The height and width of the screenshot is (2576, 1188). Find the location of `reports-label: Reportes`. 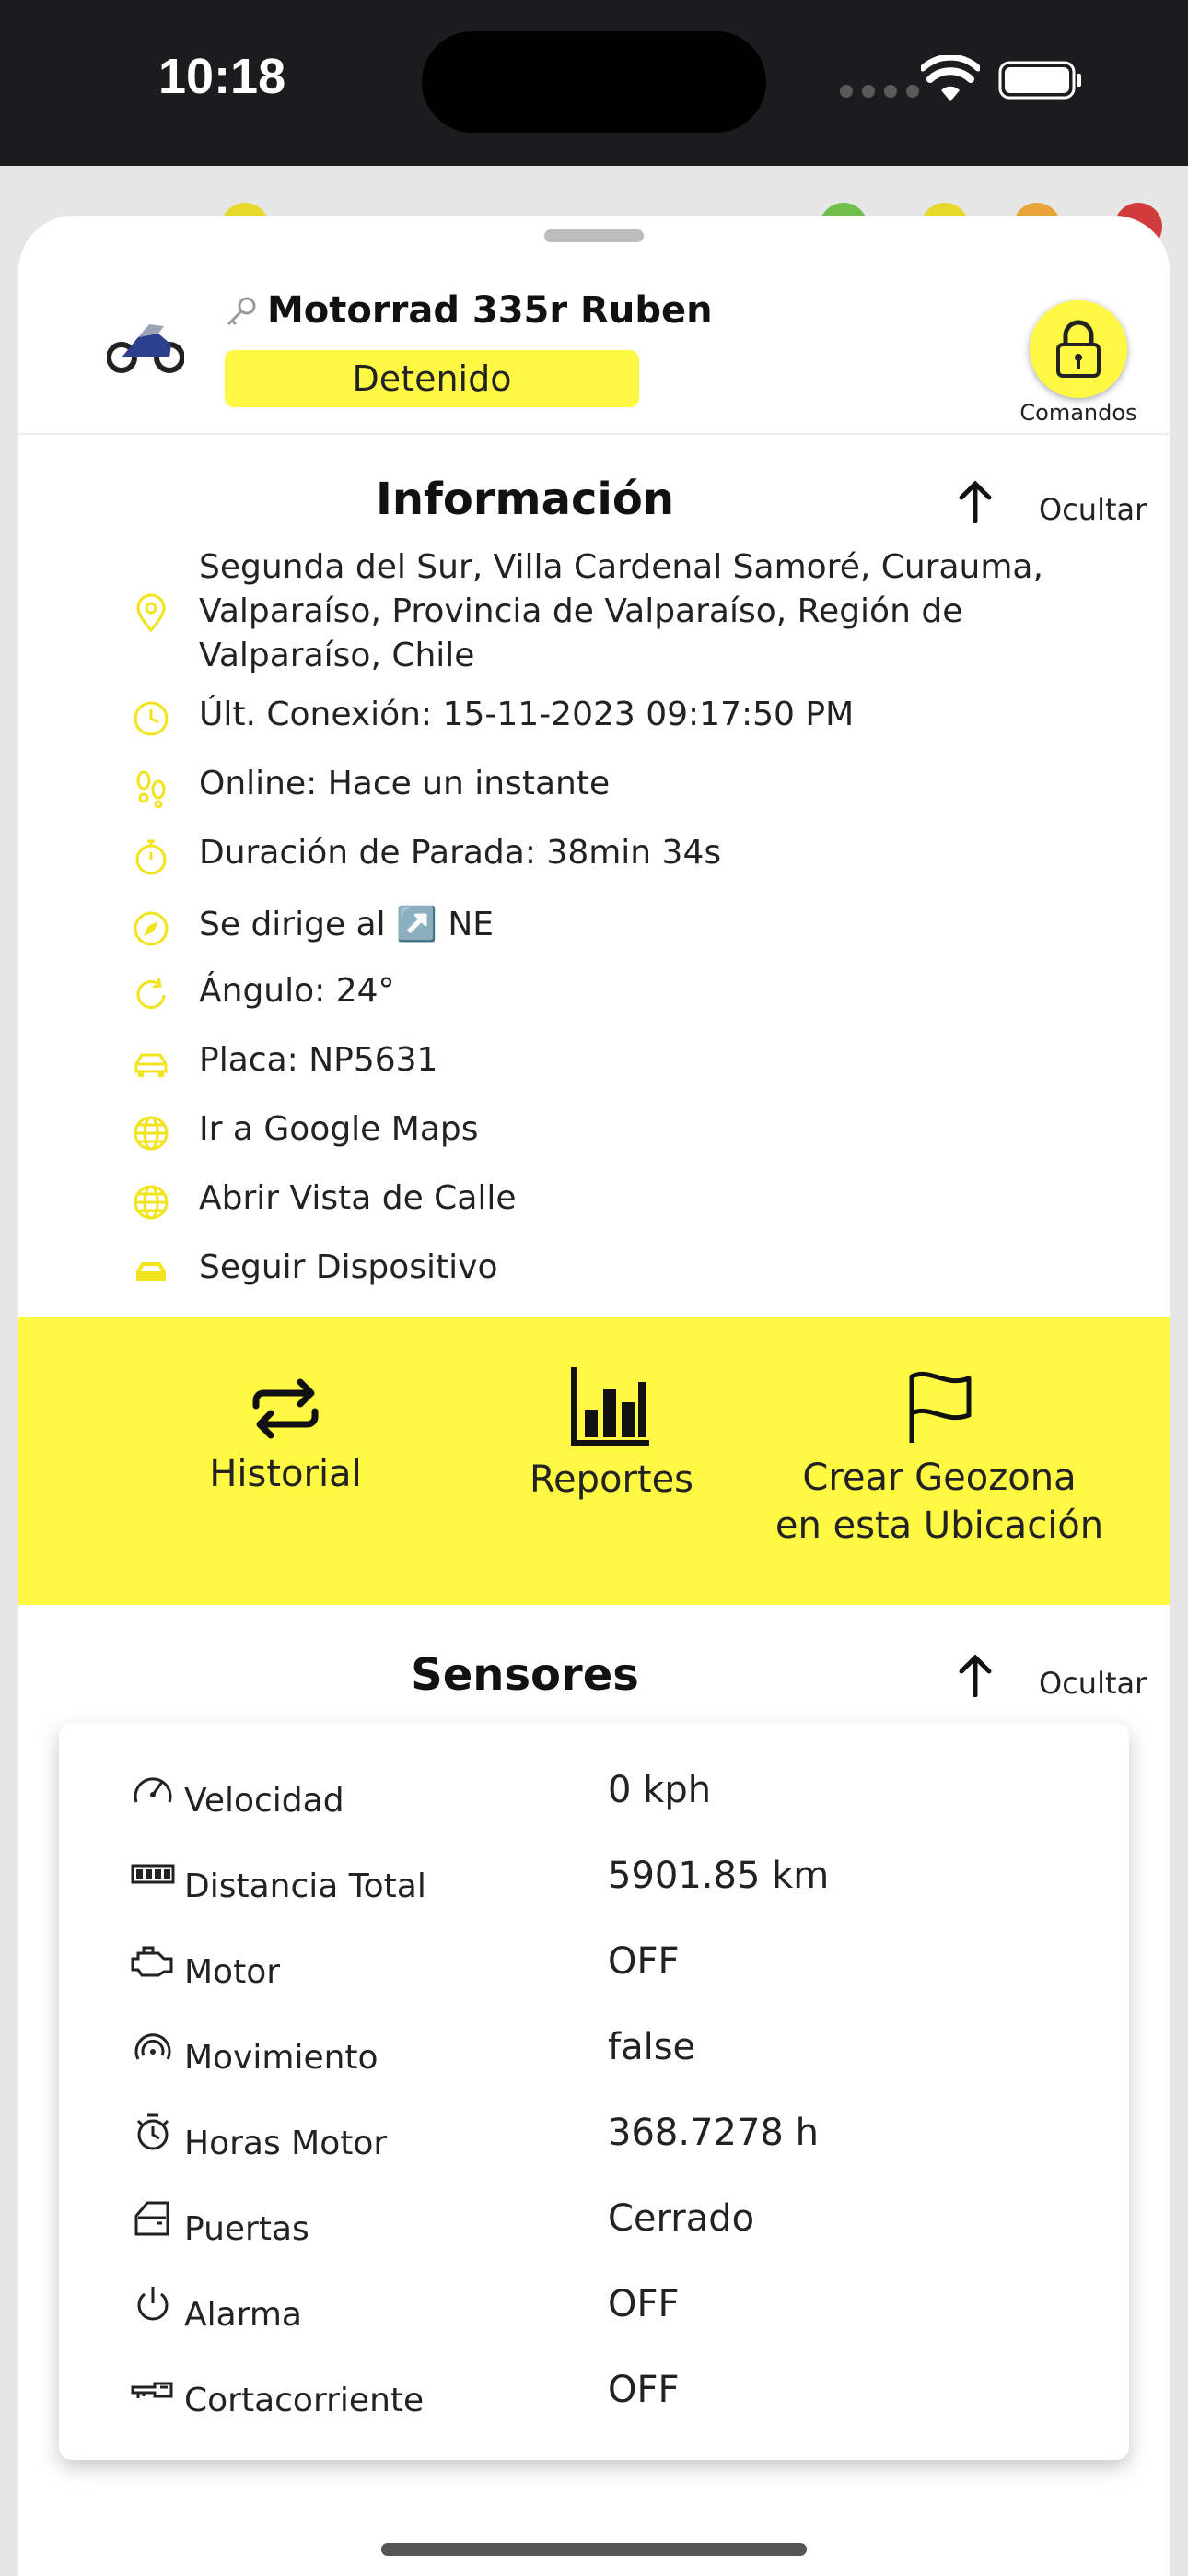

reports-label: Reportes is located at coordinates (611, 1479).